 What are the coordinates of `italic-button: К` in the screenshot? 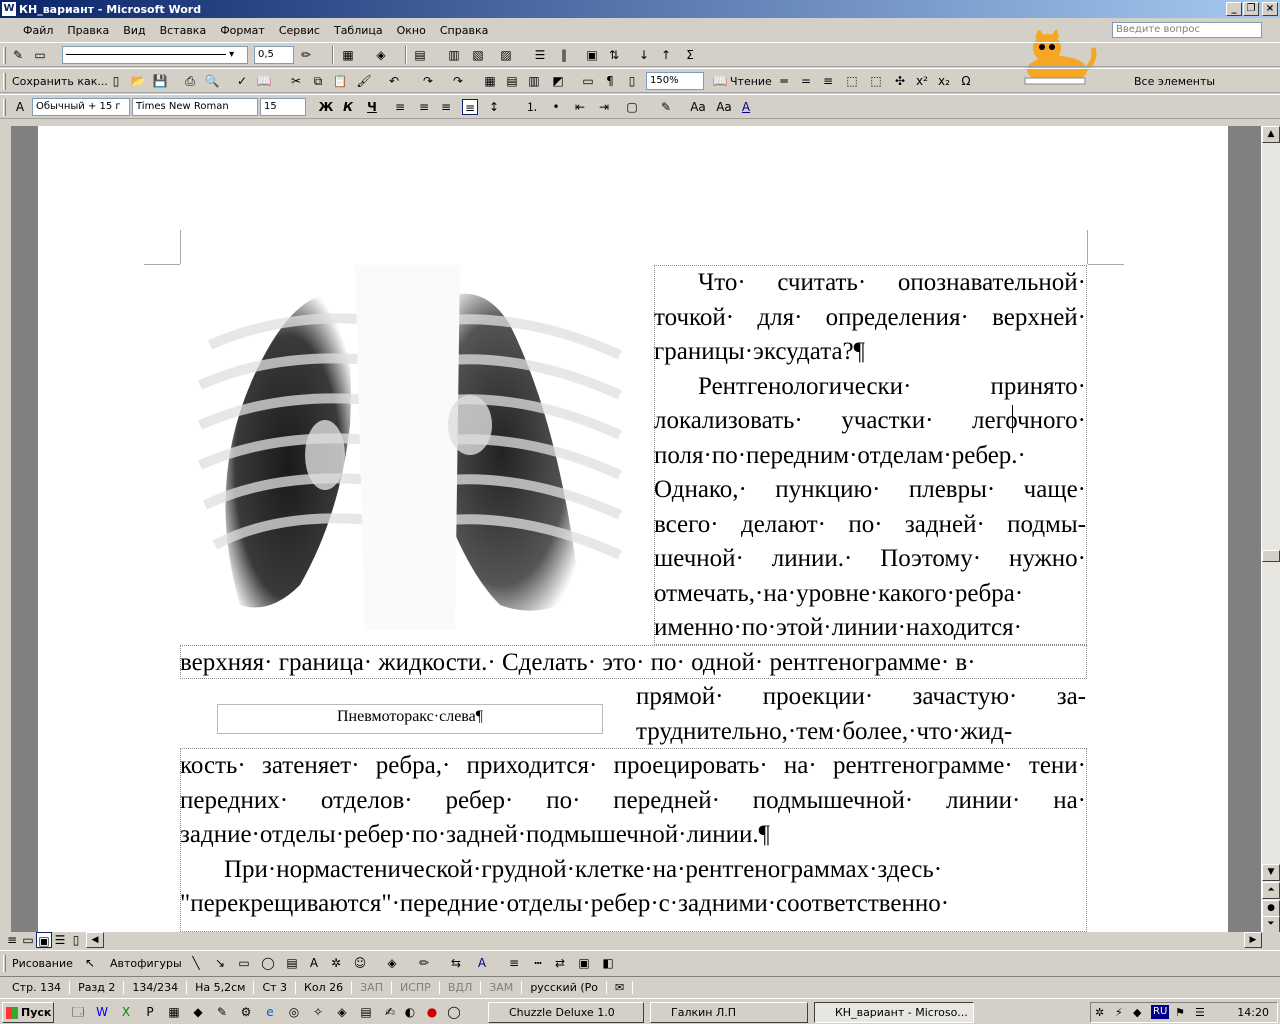 It's located at (348, 107).